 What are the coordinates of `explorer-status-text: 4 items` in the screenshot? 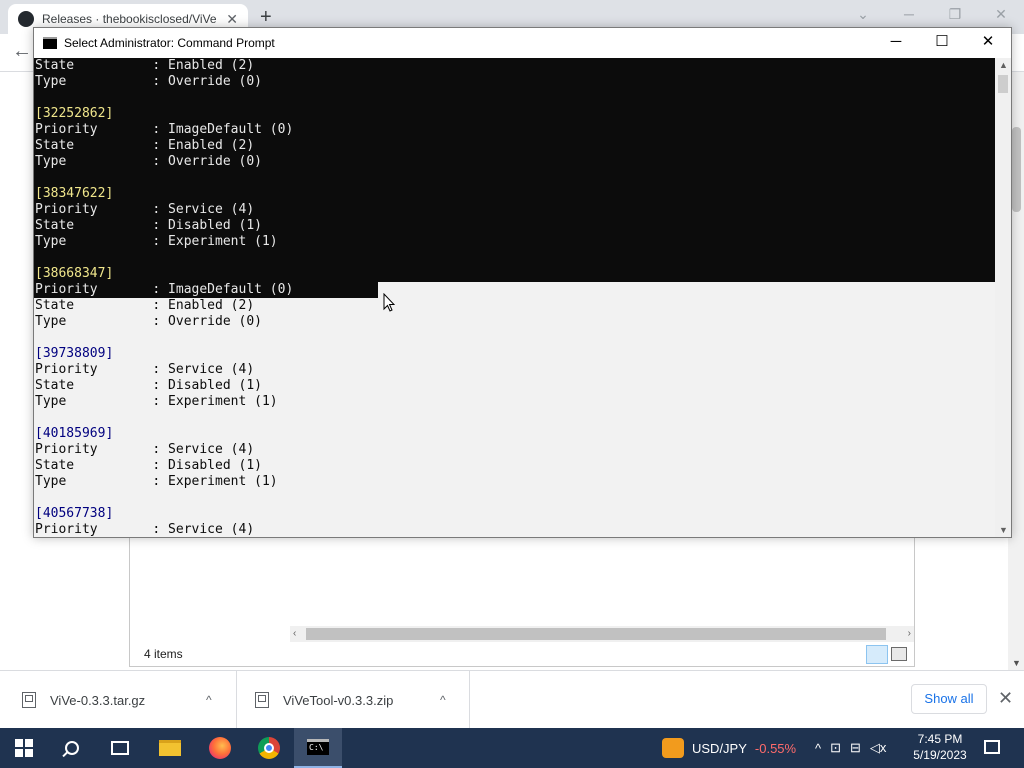 It's located at (163, 654).